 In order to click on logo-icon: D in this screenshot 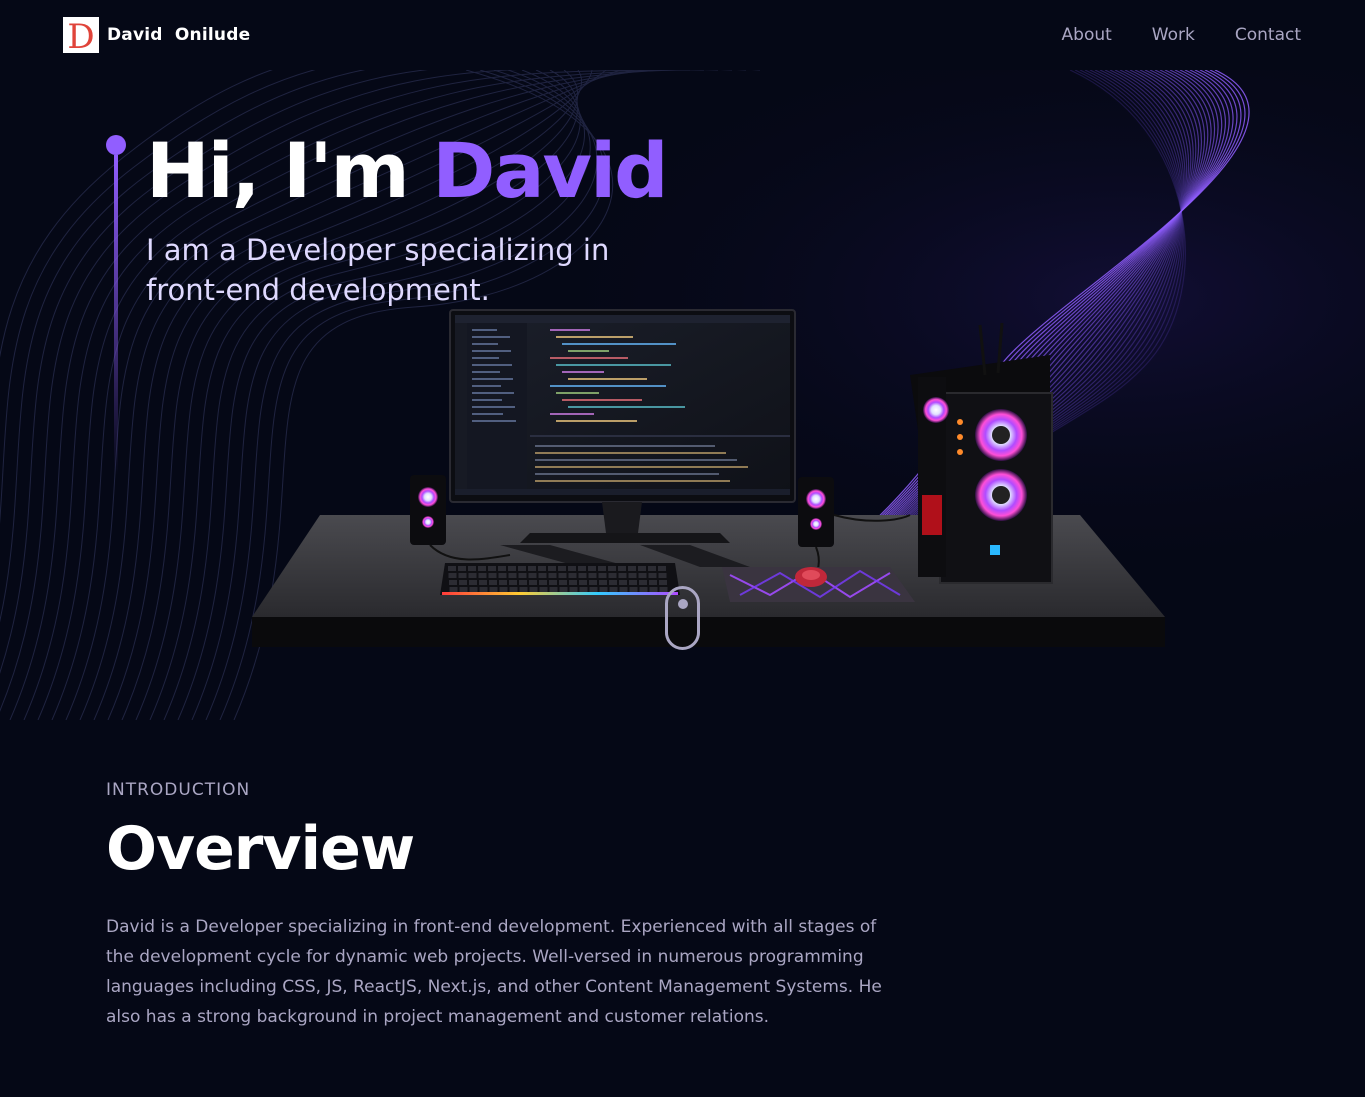, I will do `click(81, 35)`.